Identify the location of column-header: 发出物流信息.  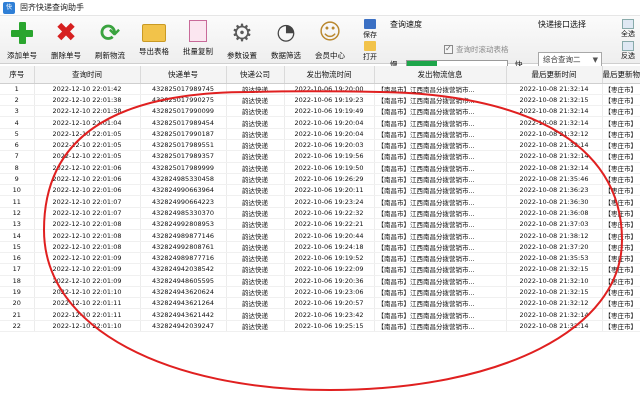
(440, 75).